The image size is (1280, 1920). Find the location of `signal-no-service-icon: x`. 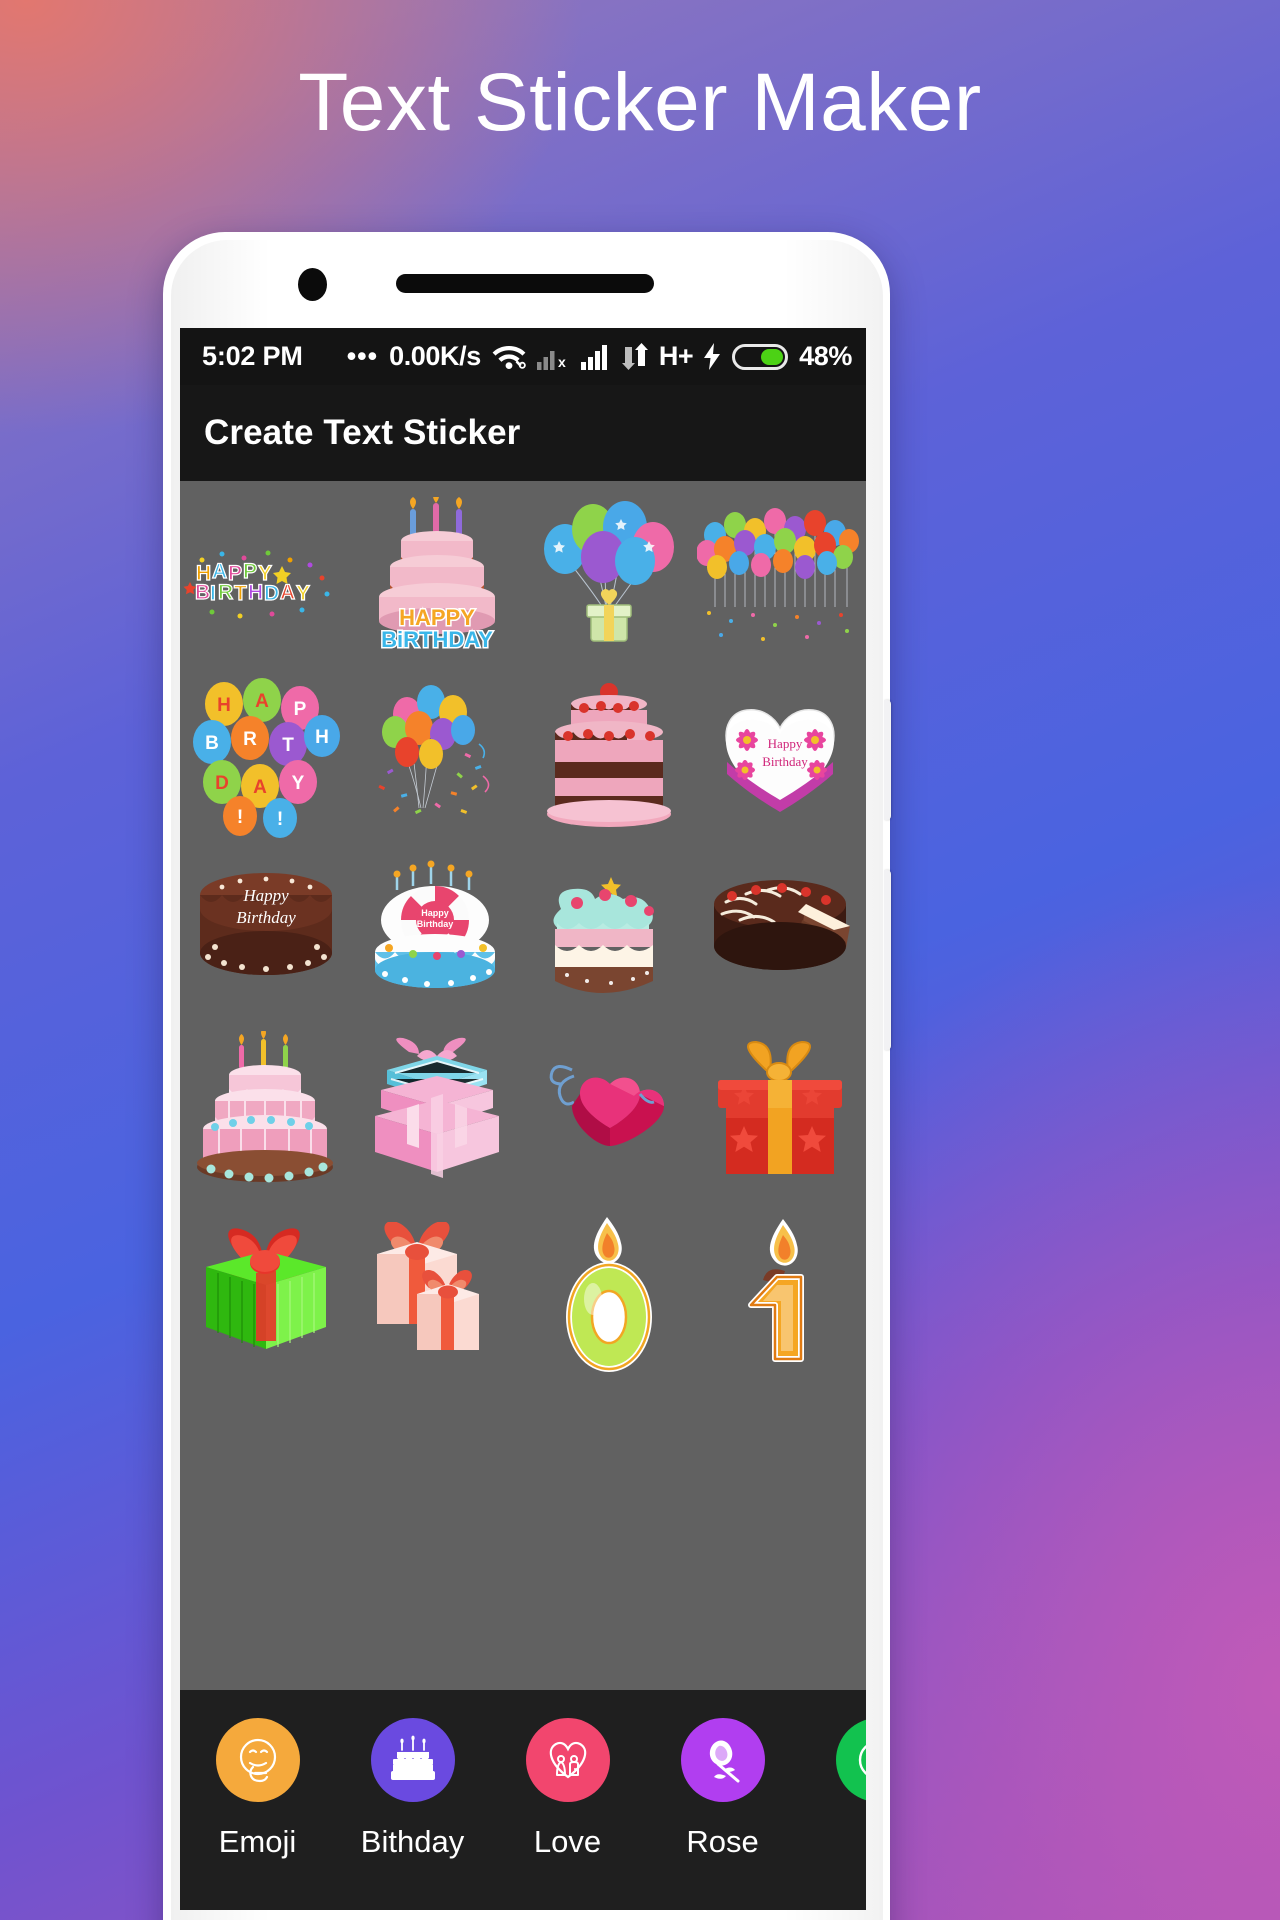

signal-no-service-icon: x is located at coordinates (551, 360).